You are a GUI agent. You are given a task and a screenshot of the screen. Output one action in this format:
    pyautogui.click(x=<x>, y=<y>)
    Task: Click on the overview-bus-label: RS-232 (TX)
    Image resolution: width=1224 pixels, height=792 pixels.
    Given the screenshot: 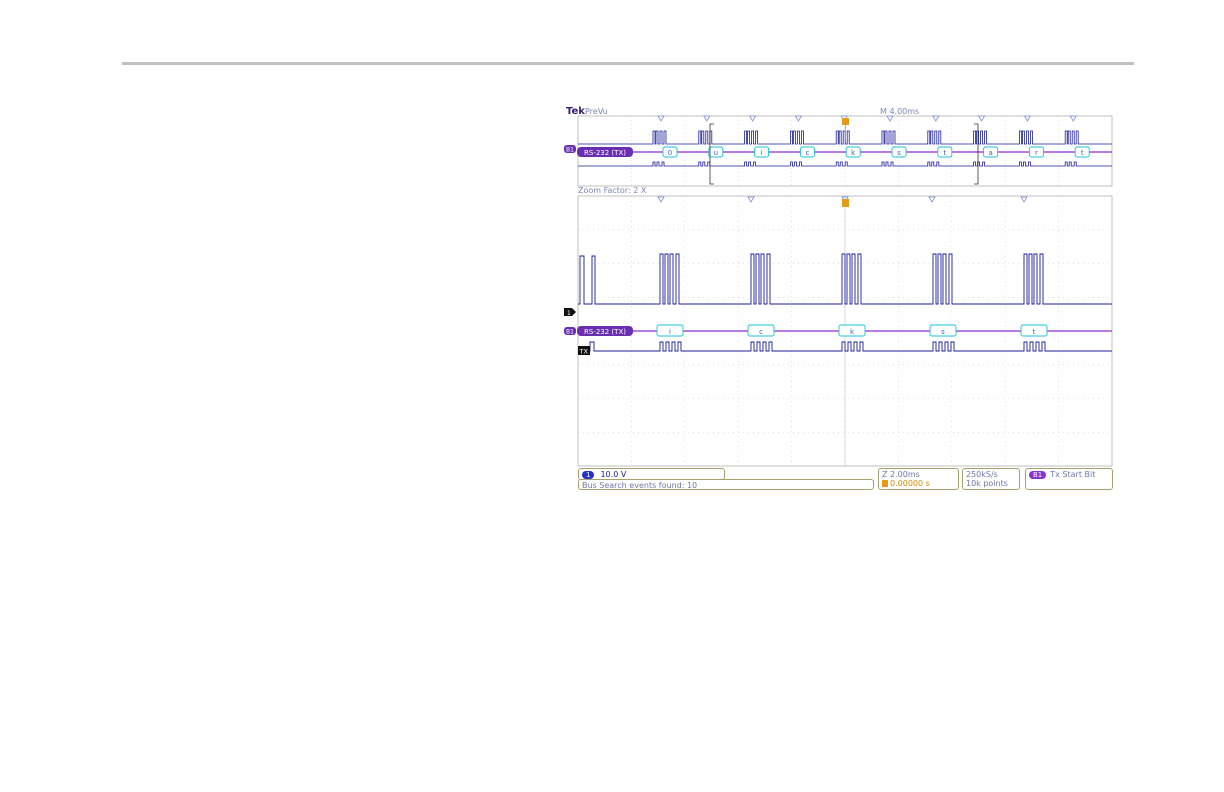 What is the action you would take?
    pyautogui.click(x=605, y=153)
    